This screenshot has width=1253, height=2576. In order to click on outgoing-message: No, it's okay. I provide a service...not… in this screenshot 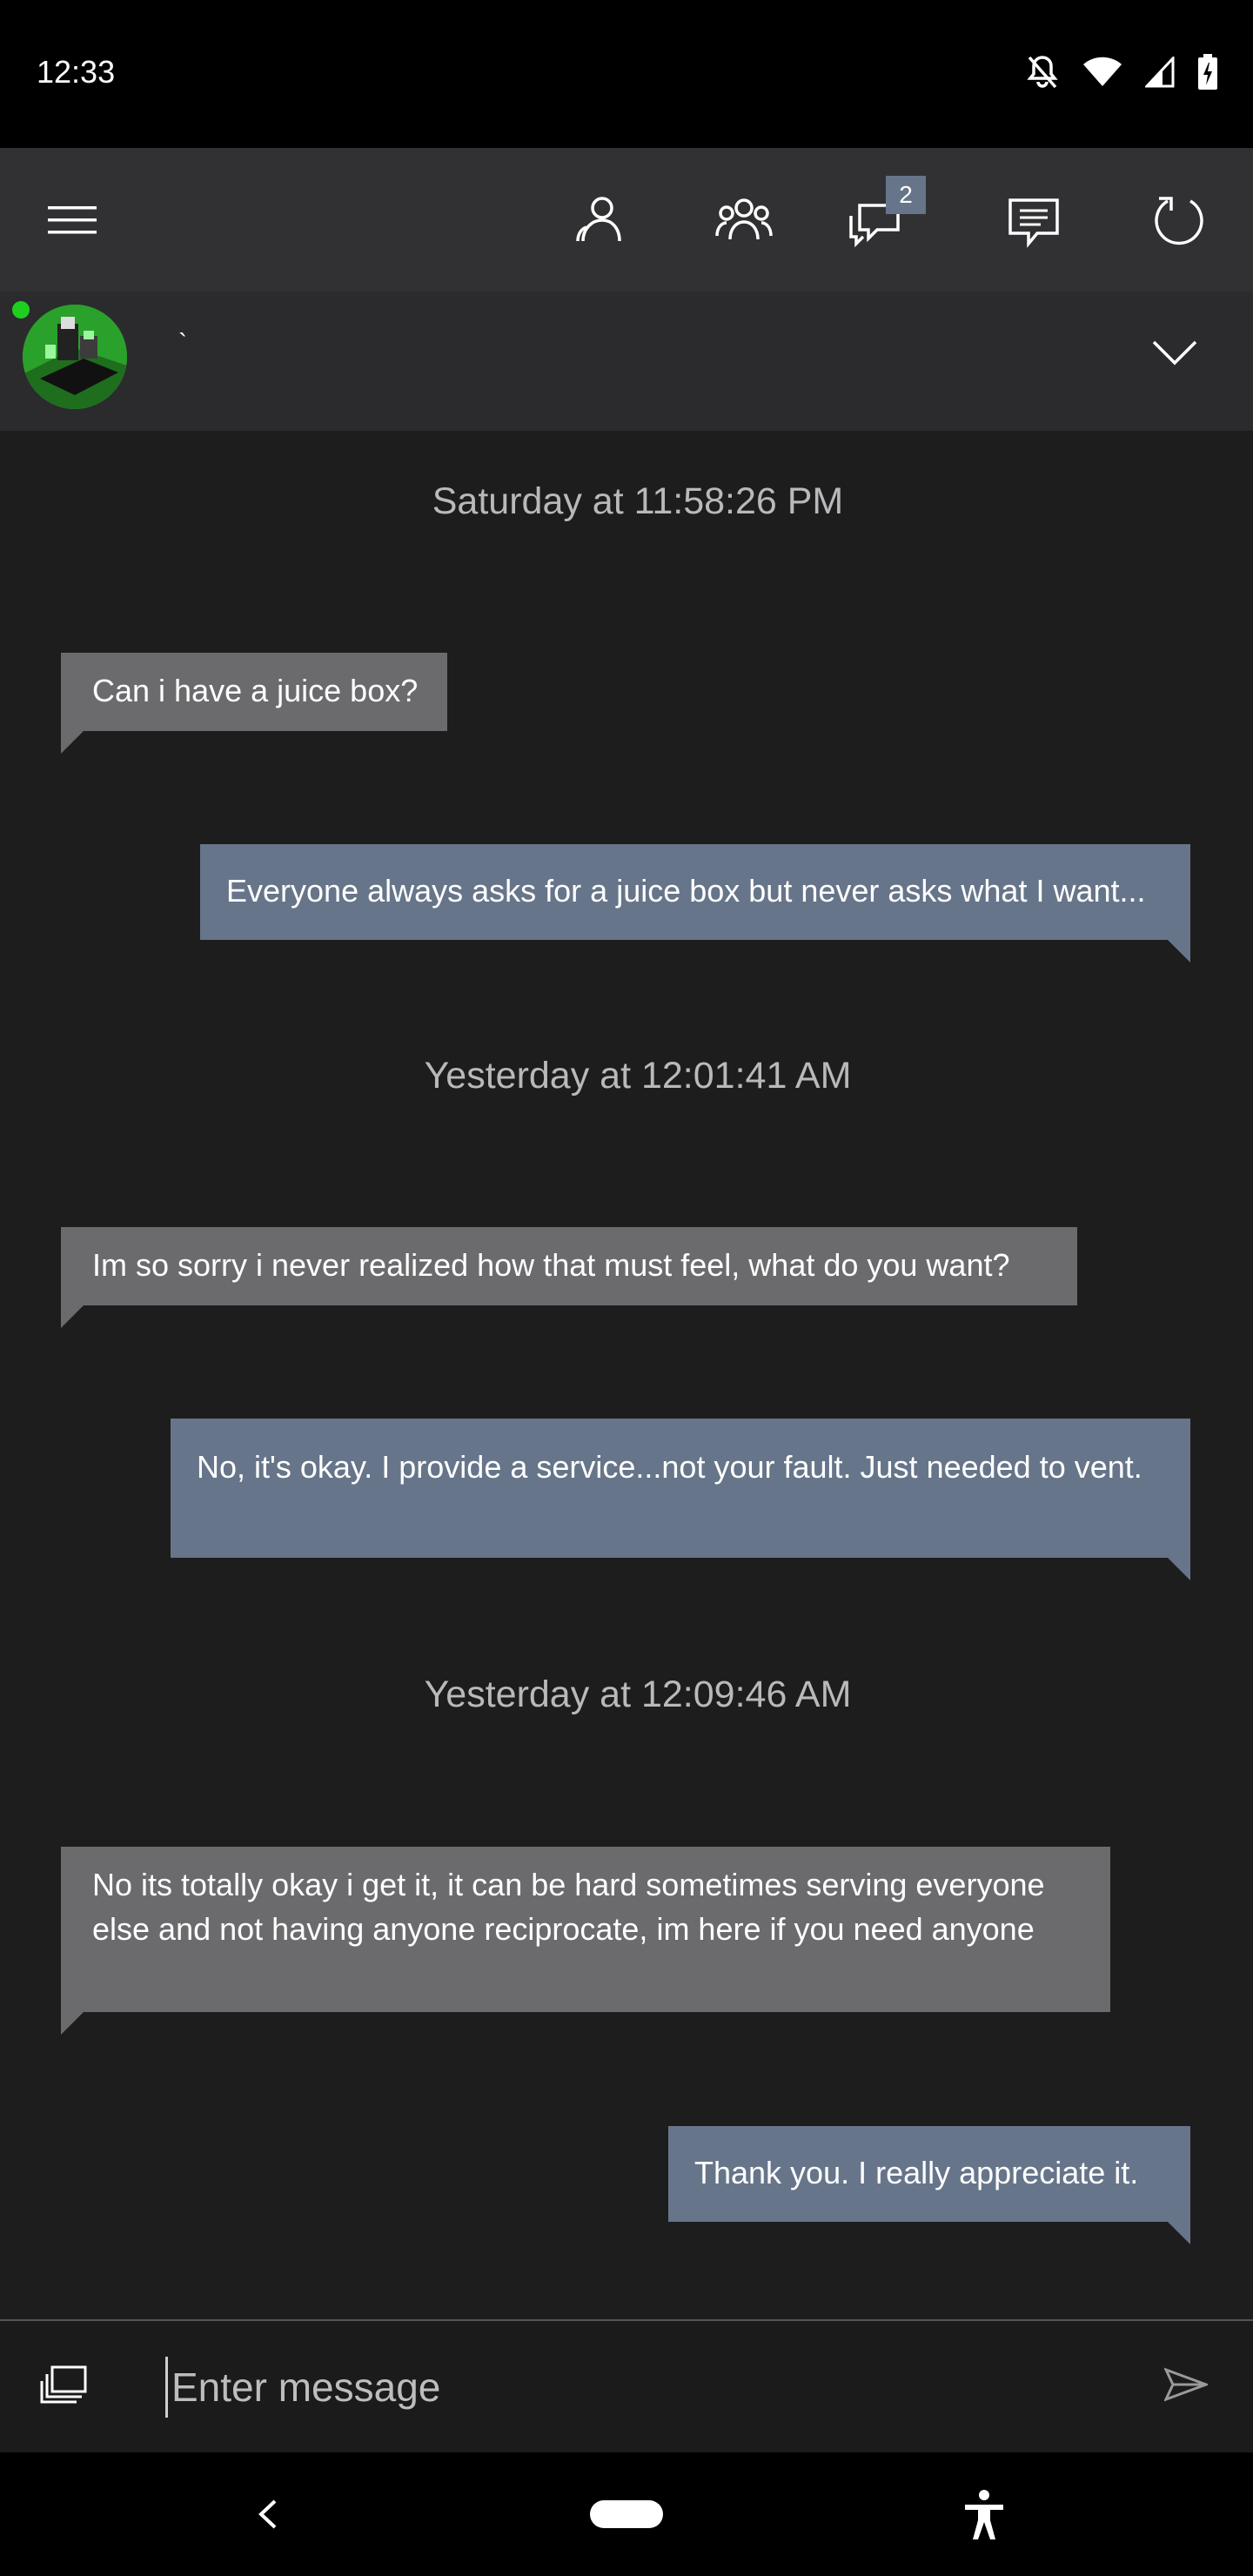, I will do `click(680, 1488)`.